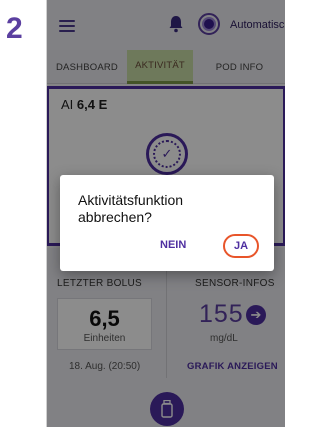  What do you see at coordinates (14, 28) in the screenshot?
I see `step-number: 2` at bounding box center [14, 28].